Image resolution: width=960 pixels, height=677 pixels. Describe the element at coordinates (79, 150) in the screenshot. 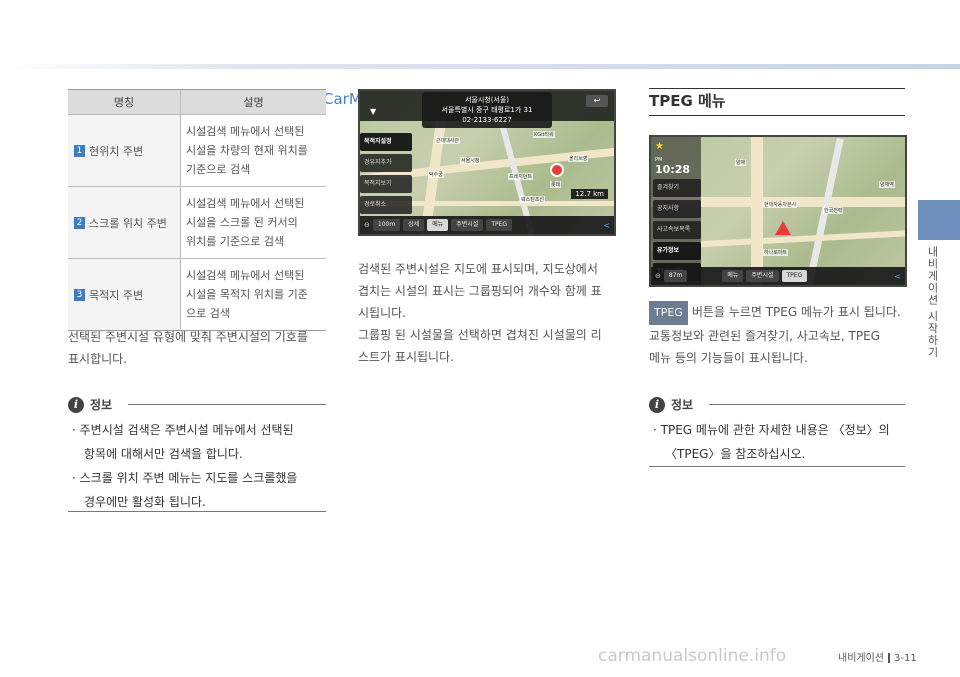

I see `row-number-badge: 1` at that location.